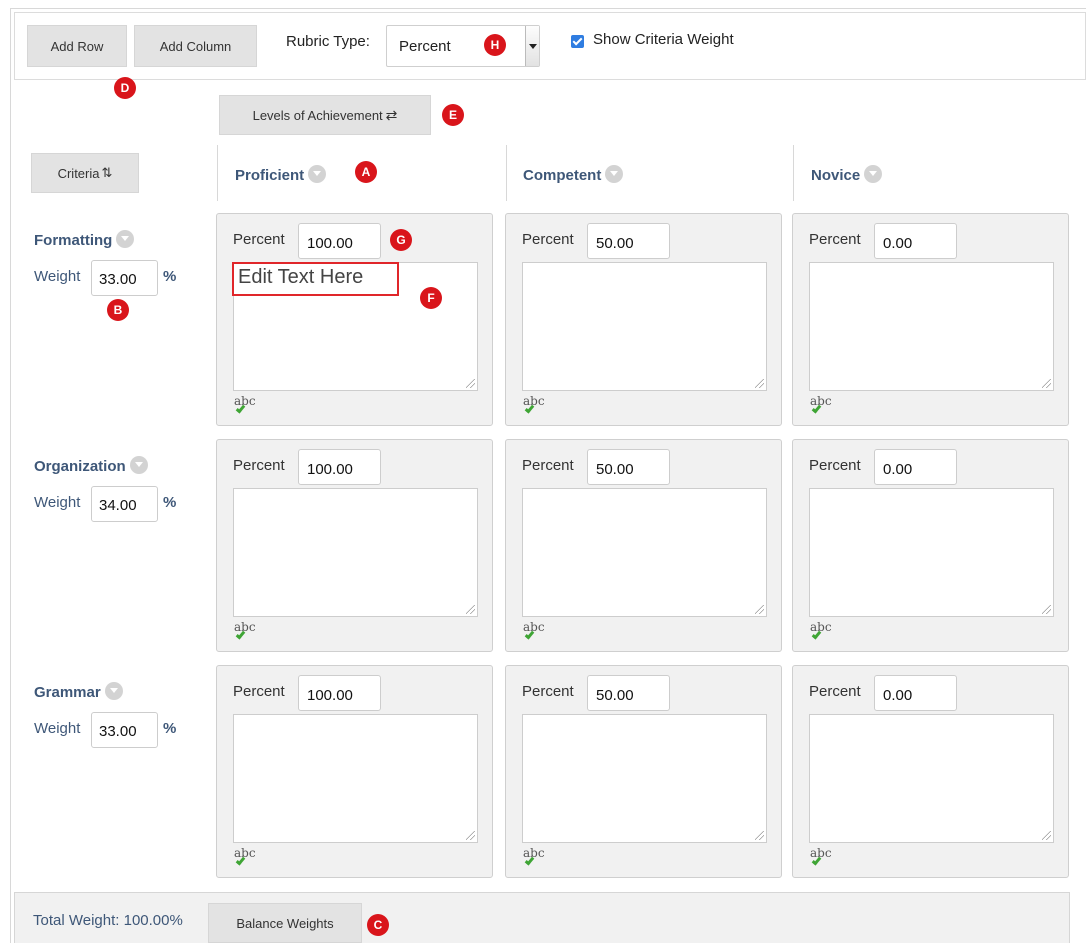 This screenshot has height=943, width=1086. What do you see at coordinates (577, 41) in the screenshot?
I see `show-criteria-weight-checkbox` at bounding box center [577, 41].